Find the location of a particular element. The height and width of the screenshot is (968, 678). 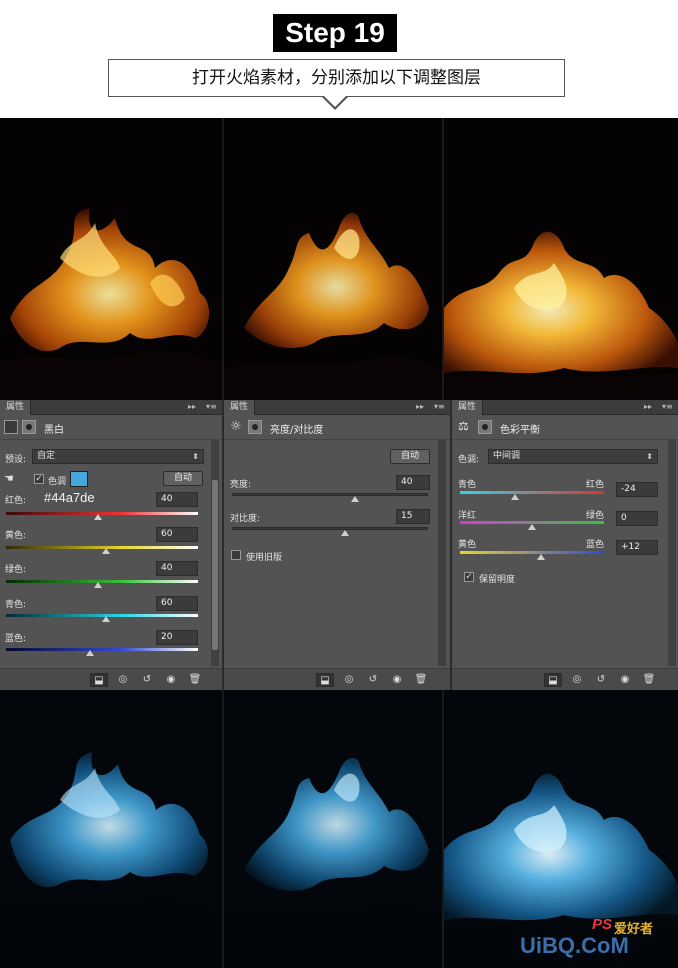

tint-label: 色调 is located at coordinates (57, 482).